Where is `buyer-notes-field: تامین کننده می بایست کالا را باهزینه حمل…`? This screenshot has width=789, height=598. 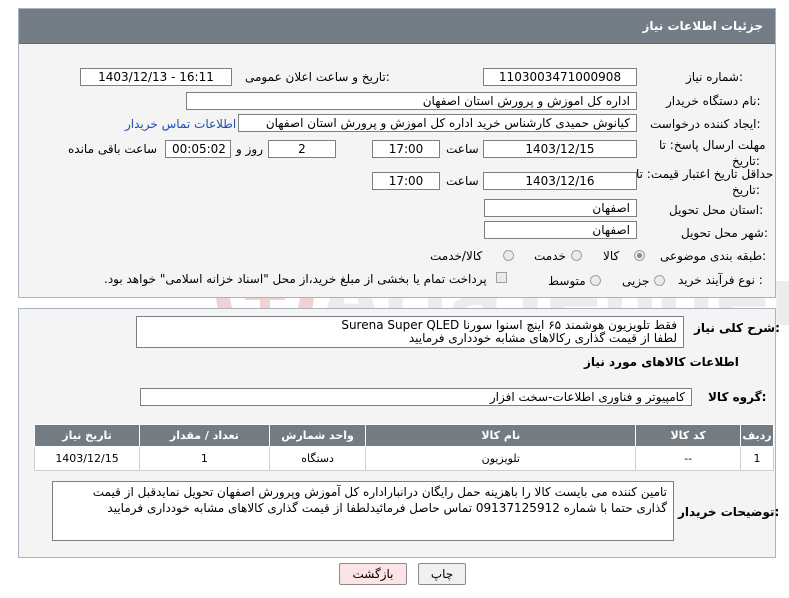 buyer-notes-field: تامین کننده می بایست کالا را باهزینه حمل… is located at coordinates (363, 511).